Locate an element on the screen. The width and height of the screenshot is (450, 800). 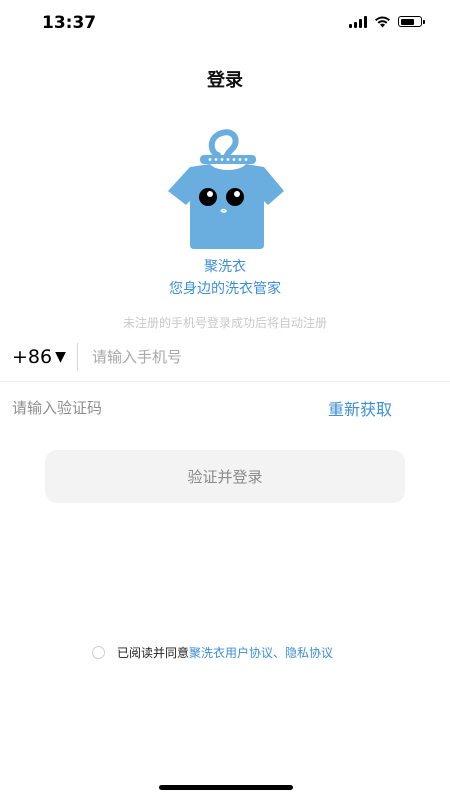
agreement-checkbox is located at coordinates (98, 652).